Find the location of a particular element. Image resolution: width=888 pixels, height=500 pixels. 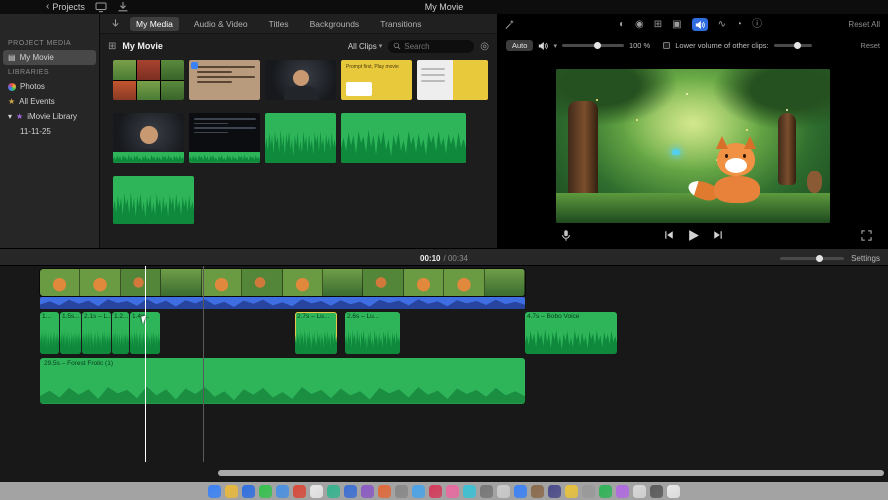

tab-backgrounds: Backgrounds is located at coordinates (335, 24).